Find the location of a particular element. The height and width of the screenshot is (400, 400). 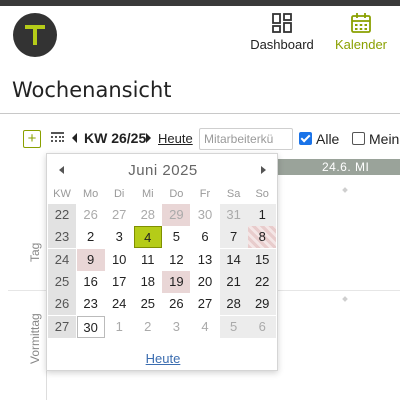

calendar-icon is located at coordinates (361, 23).